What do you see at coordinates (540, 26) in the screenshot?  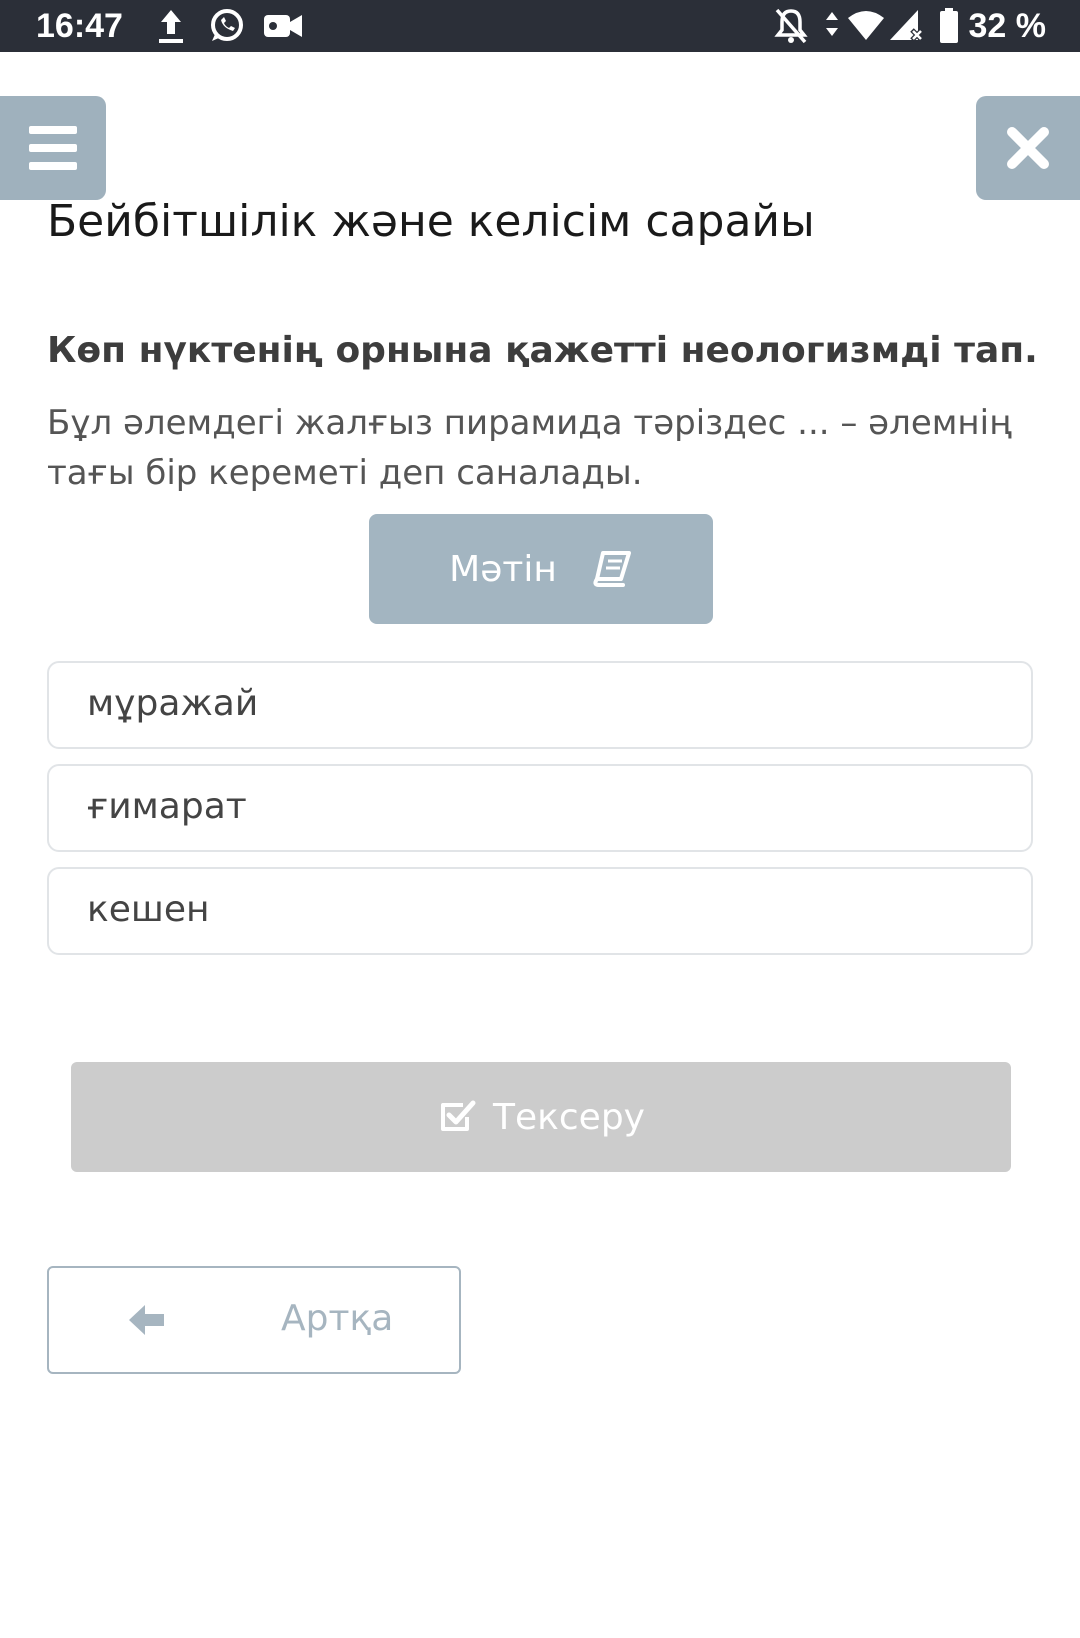 I see `status-bar: 16:47 32 %` at bounding box center [540, 26].